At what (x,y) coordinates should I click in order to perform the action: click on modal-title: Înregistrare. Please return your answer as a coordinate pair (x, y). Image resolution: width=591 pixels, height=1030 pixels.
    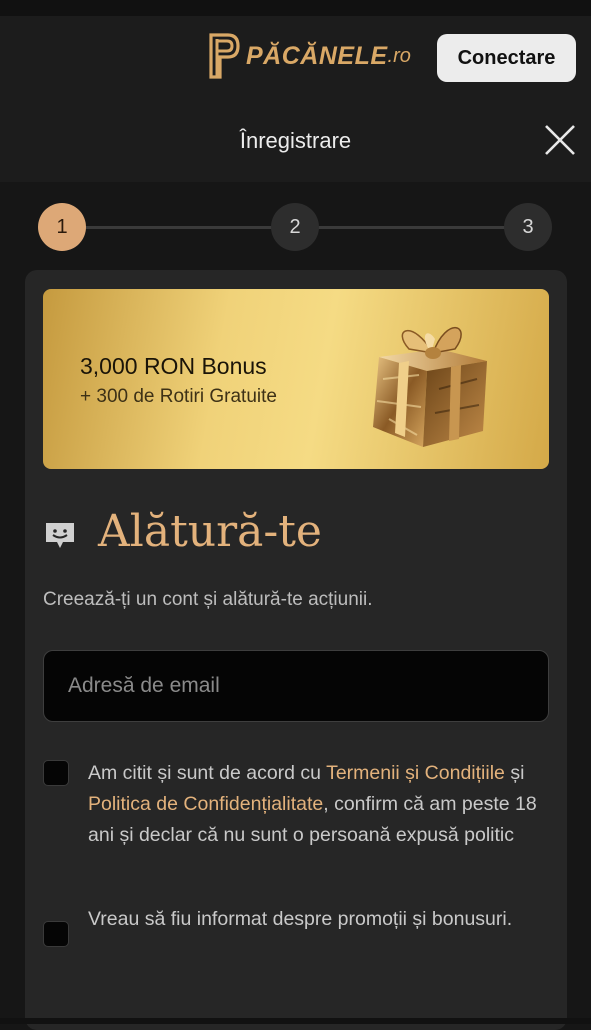
    Looking at the image, I should click on (295, 140).